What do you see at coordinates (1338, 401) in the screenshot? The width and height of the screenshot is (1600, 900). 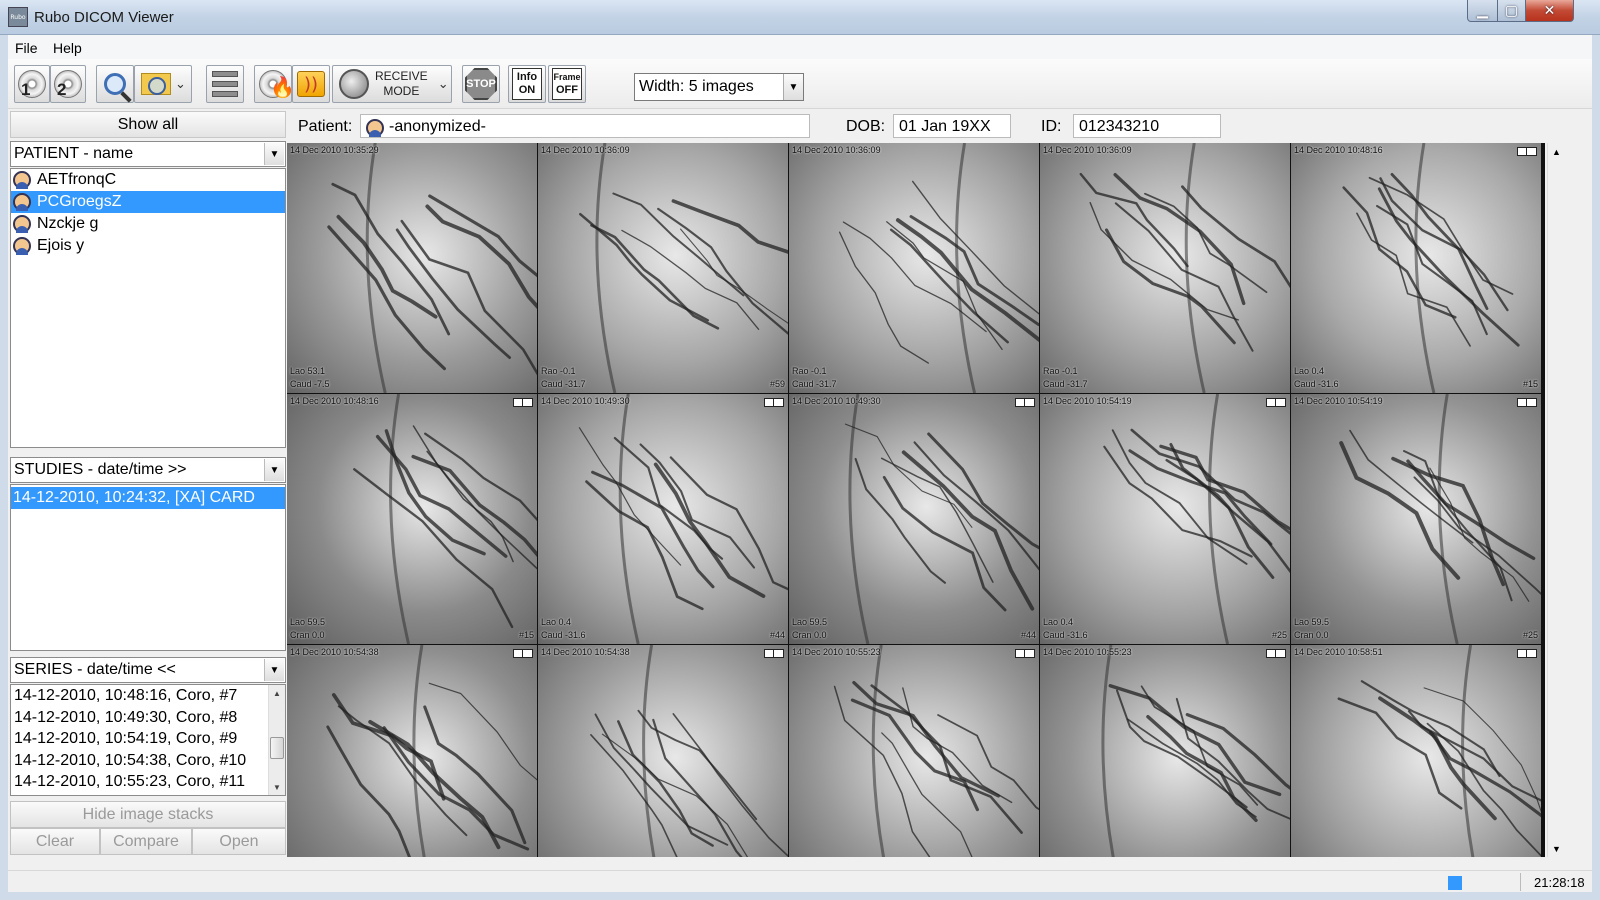 I see `tile-date: 14 Dec 2010 10:54:19` at bounding box center [1338, 401].